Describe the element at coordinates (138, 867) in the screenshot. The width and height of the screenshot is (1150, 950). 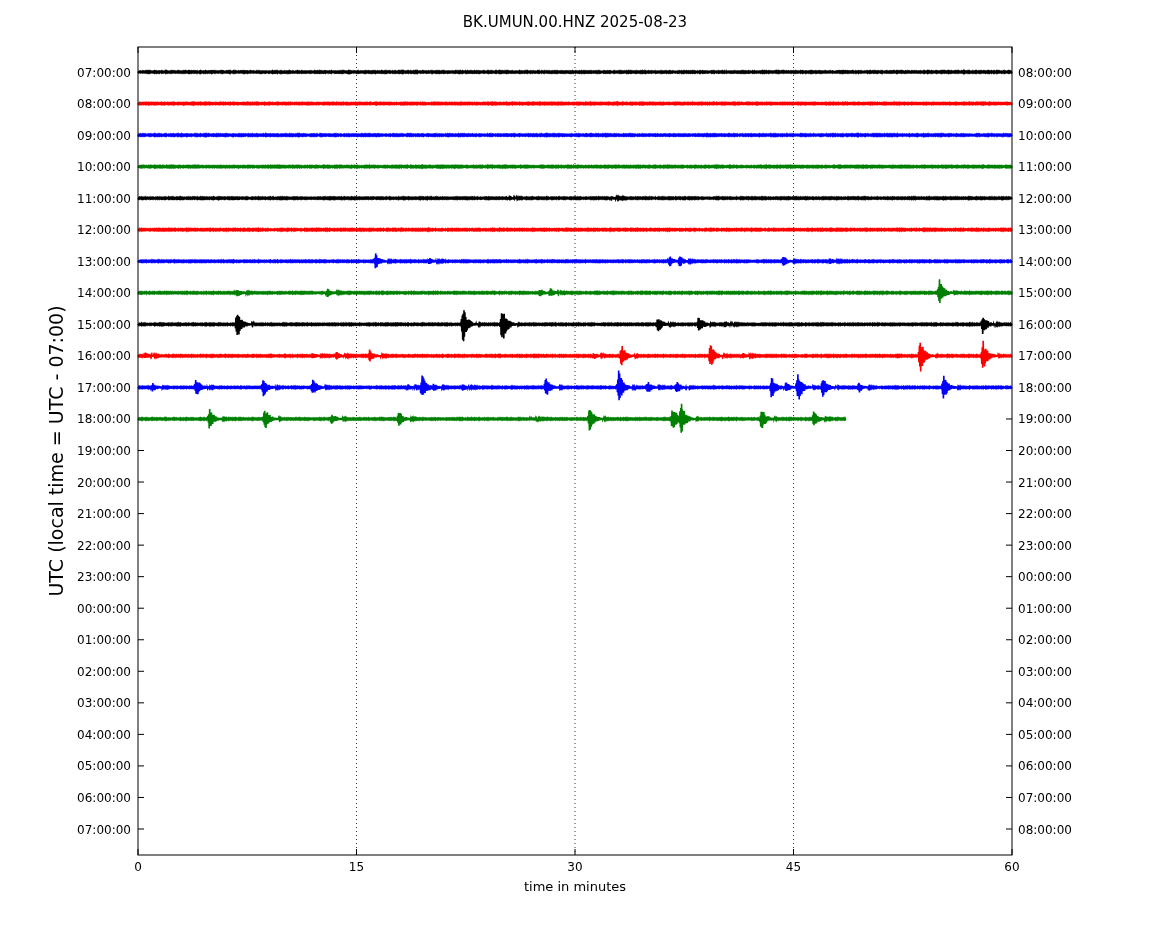
I see `axis-tick-label: 0` at that location.